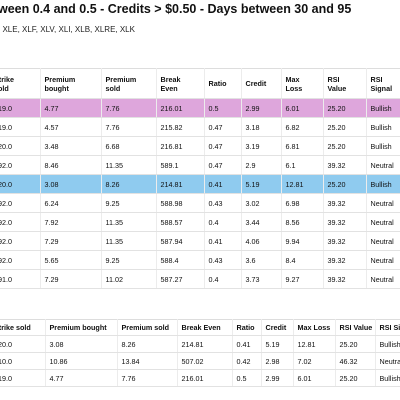  What do you see at coordinates (387, 327) in the screenshot?
I see `column-header: RSI Sig` at bounding box center [387, 327].